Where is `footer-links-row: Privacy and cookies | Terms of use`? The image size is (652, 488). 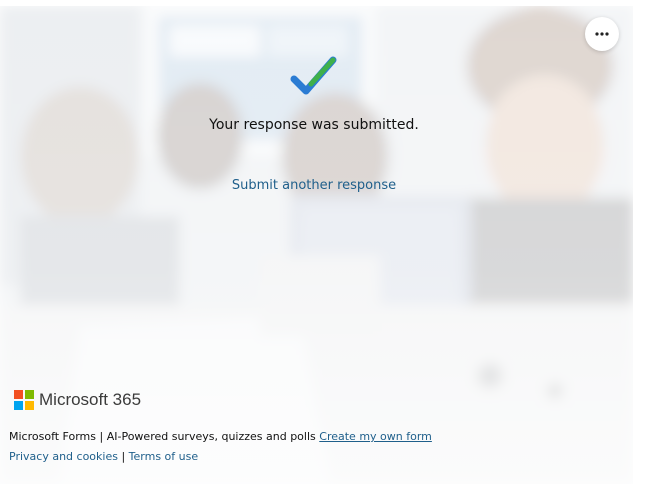
footer-links-row: Privacy and cookies | Terms of use is located at coordinates (103, 456).